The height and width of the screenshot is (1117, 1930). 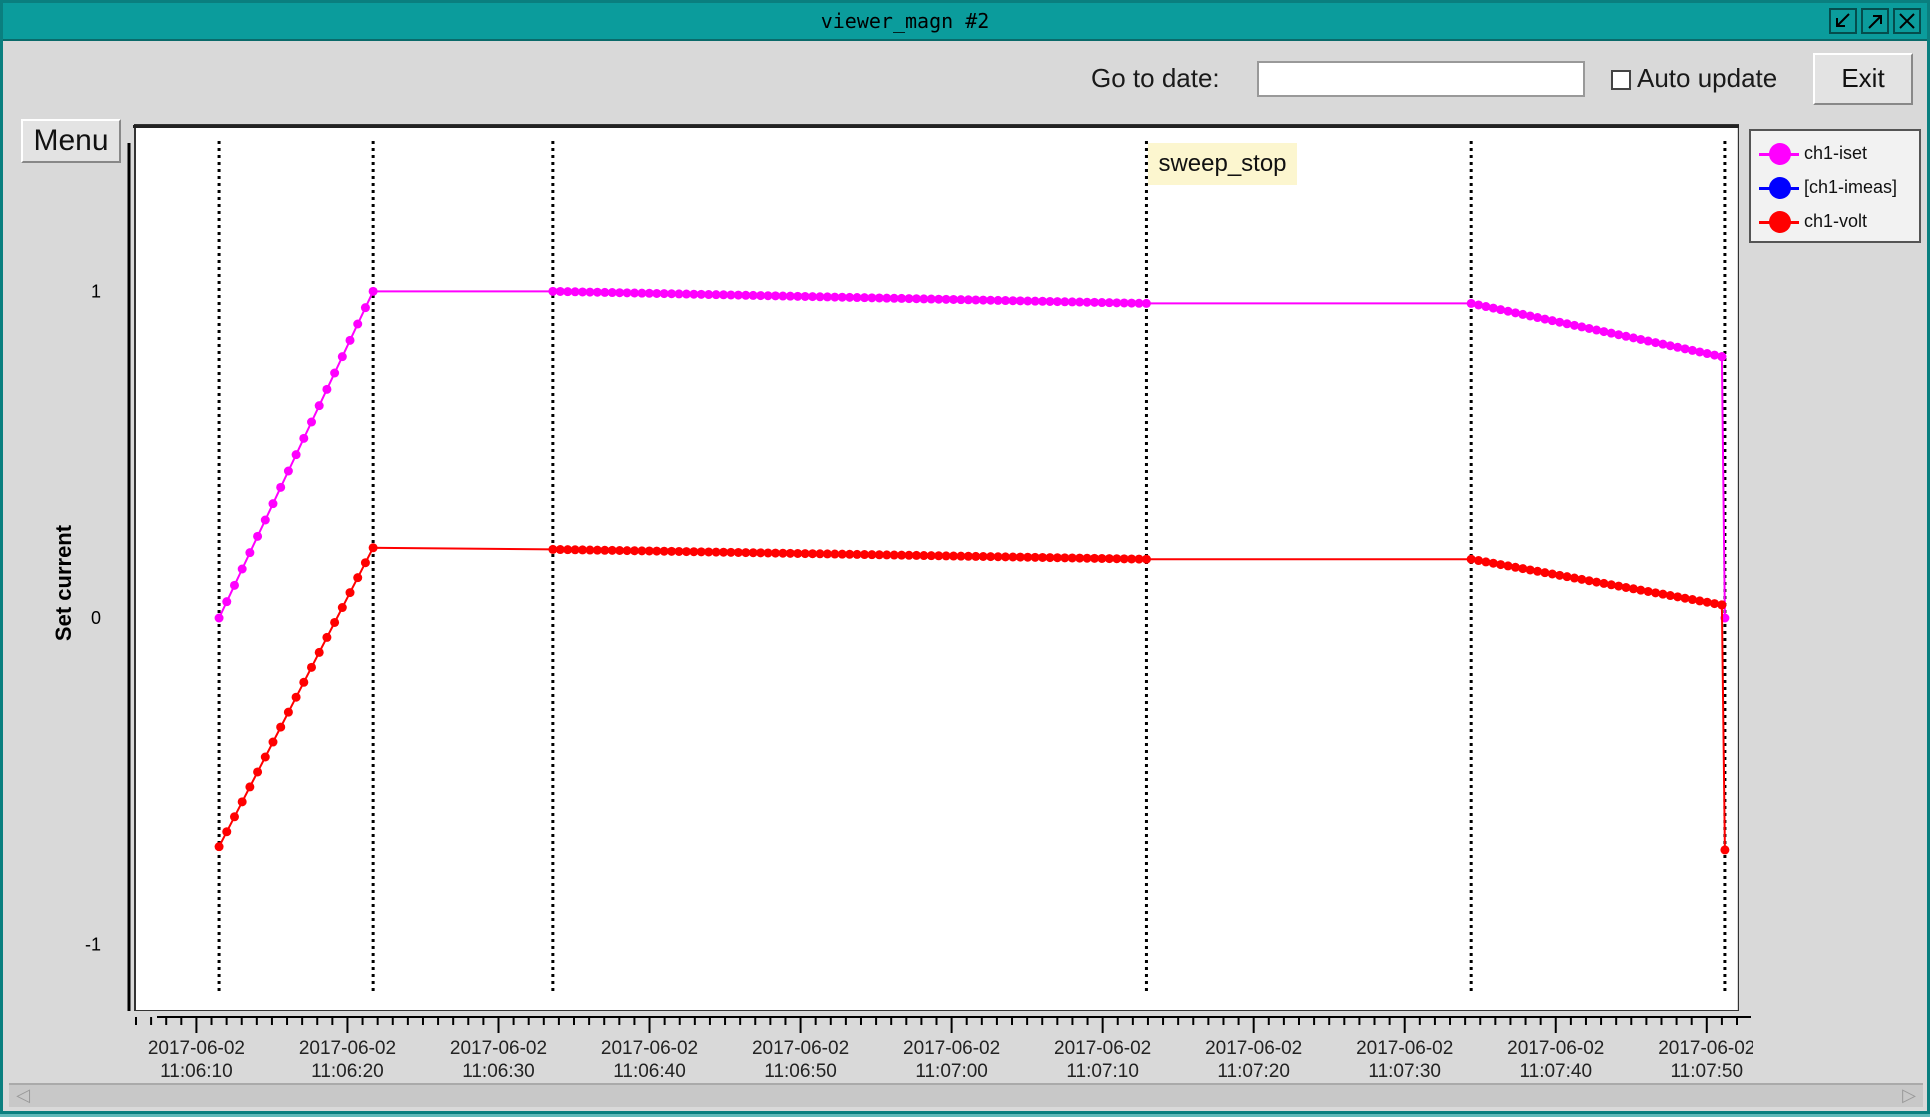 What do you see at coordinates (1621, 80) in the screenshot?
I see `auto-update-checkbox` at bounding box center [1621, 80].